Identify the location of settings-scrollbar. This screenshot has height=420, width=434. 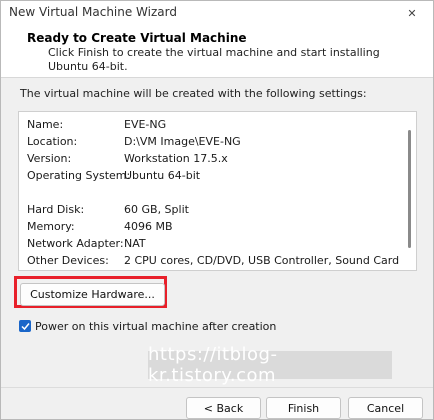
(409, 191).